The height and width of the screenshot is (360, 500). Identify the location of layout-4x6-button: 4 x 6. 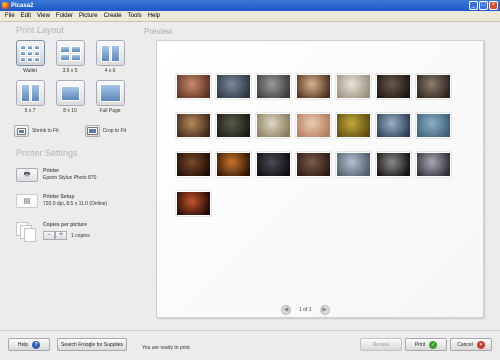
(110, 57).